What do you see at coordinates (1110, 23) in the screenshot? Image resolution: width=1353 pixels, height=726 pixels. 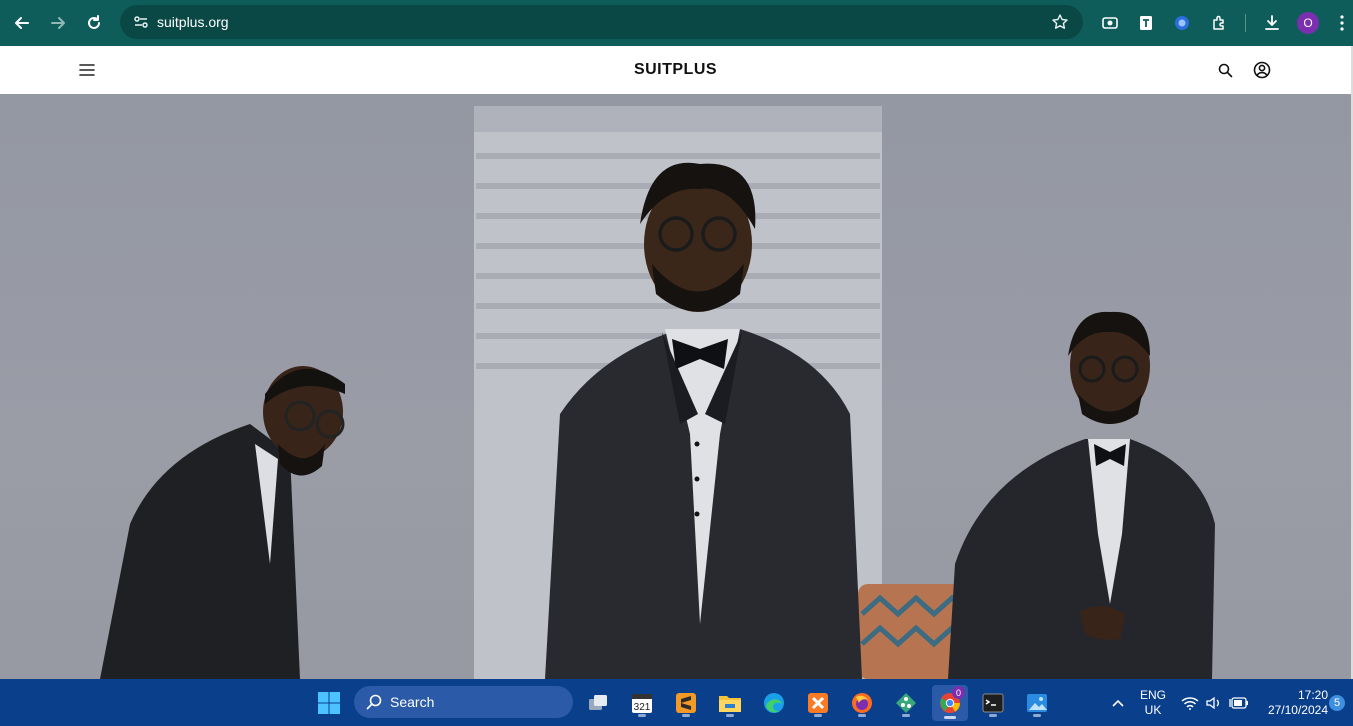 I see `screen-capture-extension-icon` at bounding box center [1110, 23].